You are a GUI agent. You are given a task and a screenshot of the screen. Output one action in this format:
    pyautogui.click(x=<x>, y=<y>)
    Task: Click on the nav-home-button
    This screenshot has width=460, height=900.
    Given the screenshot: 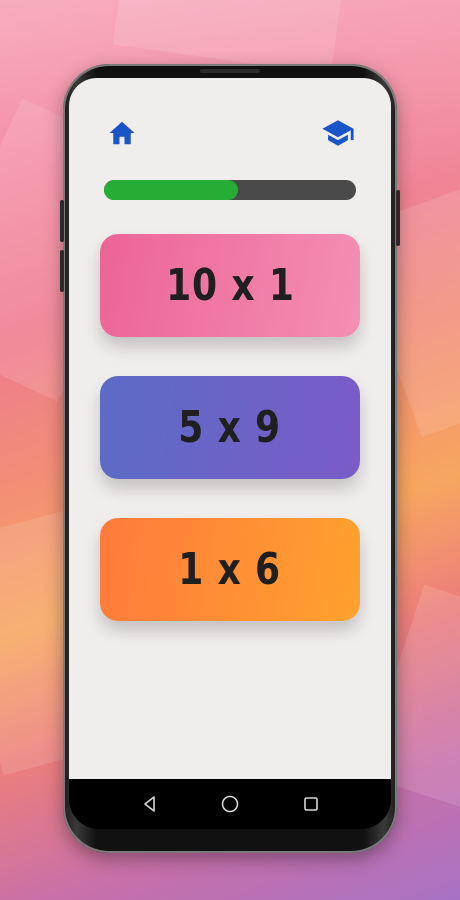 What is the action you would take?
    pyautogui.click(x=230, y=804)
    